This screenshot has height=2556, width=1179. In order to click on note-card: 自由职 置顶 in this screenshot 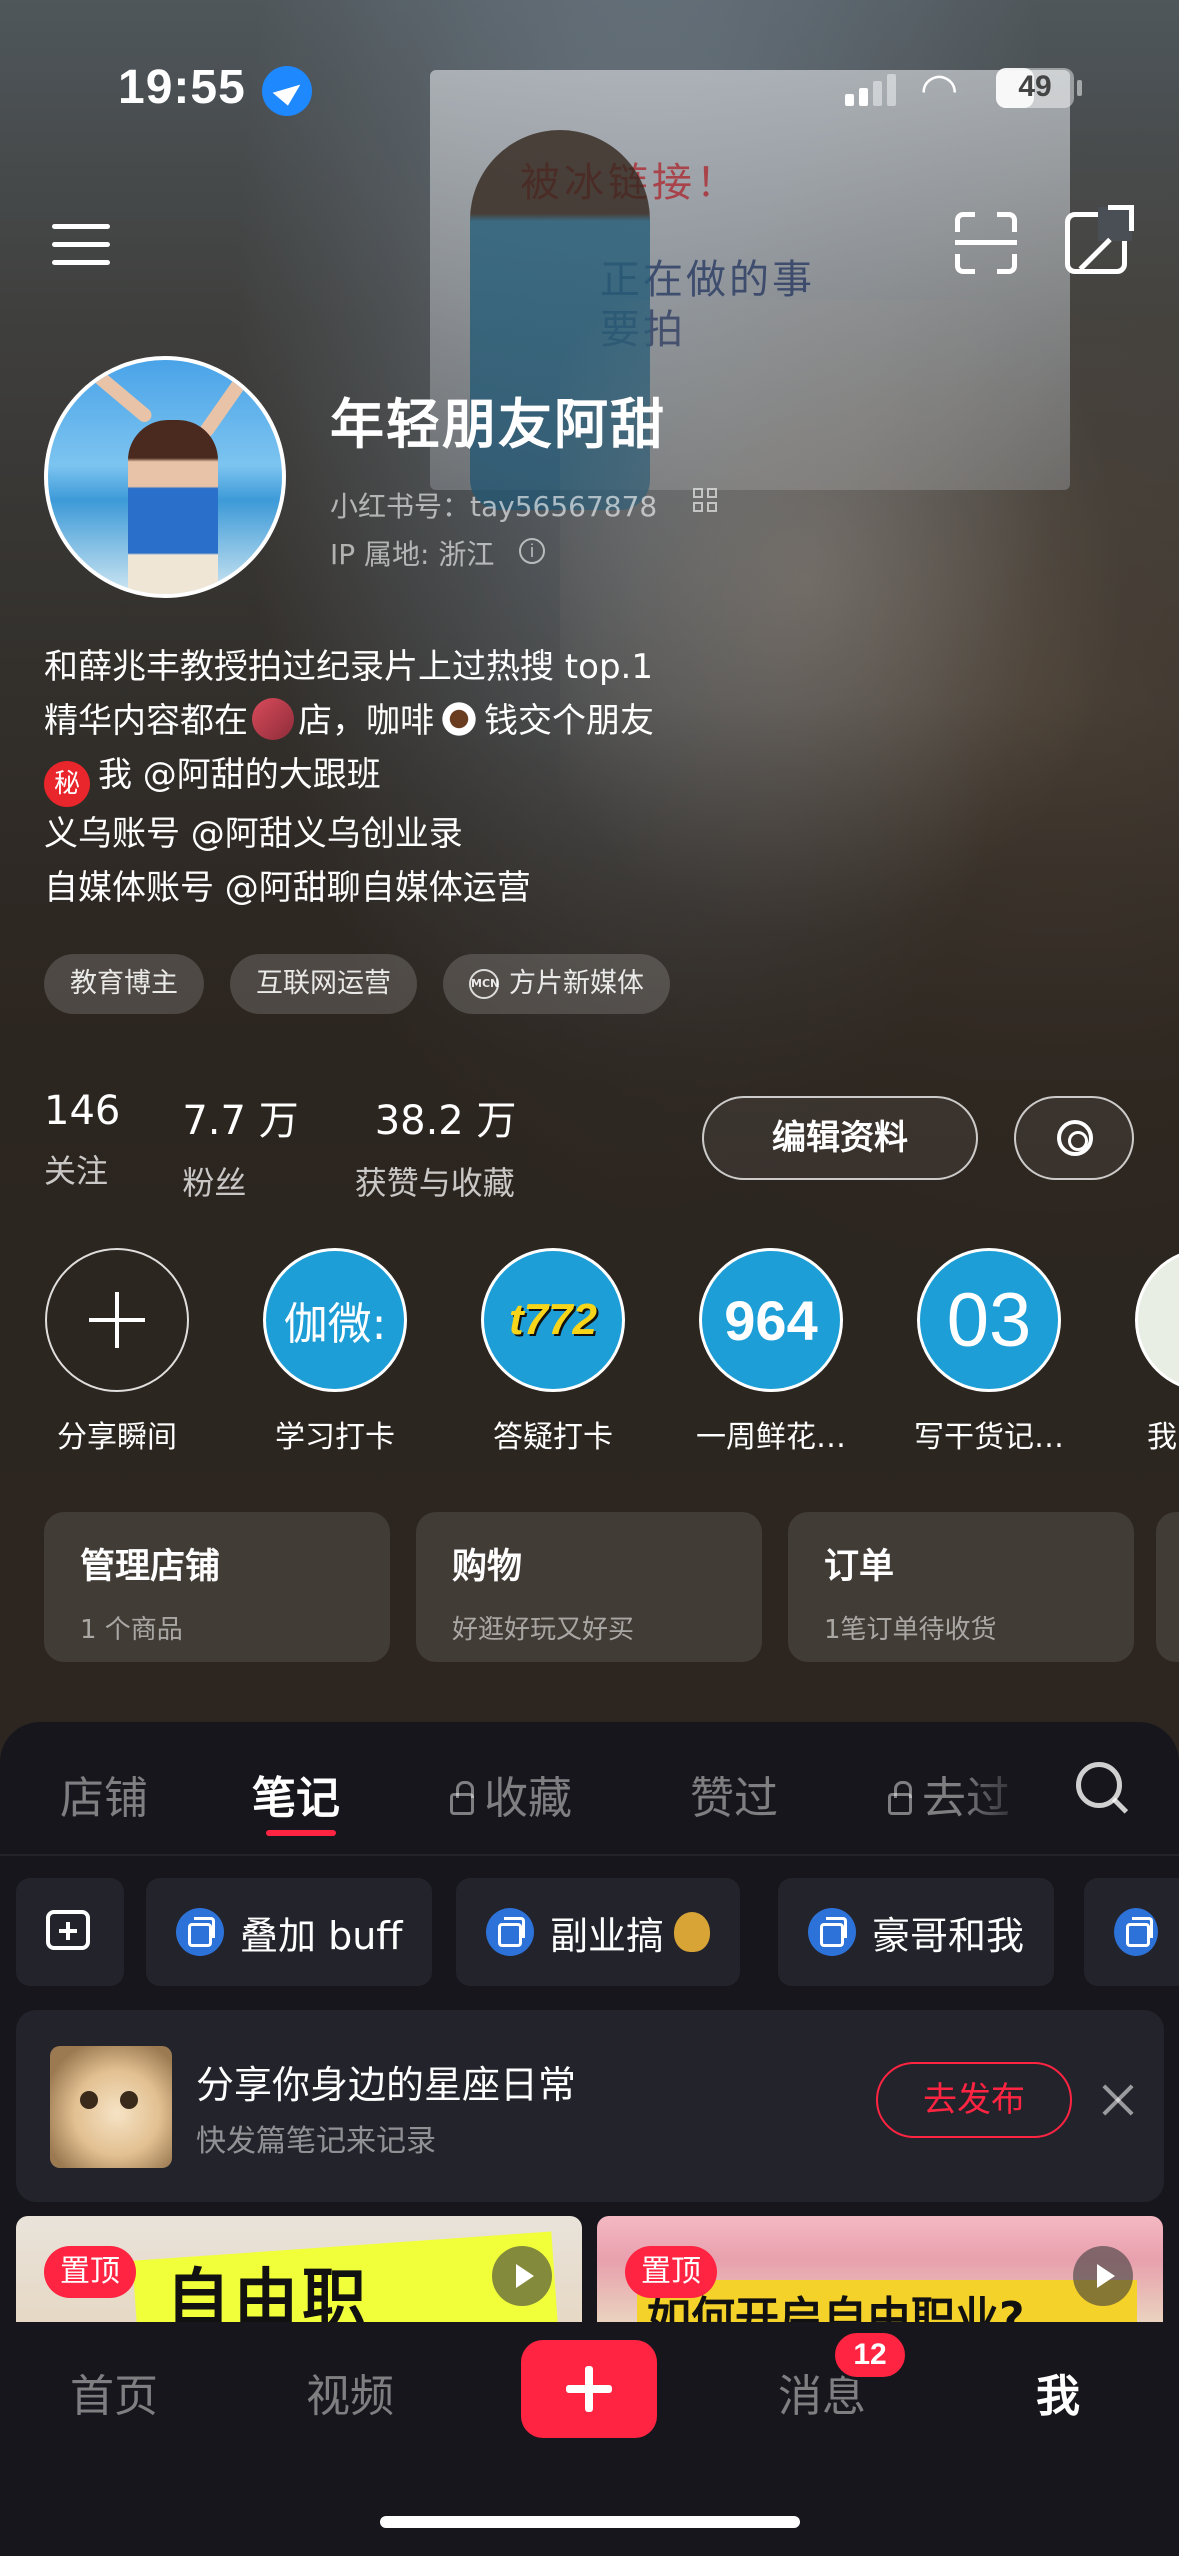, I will do `click(299, 2271)`.